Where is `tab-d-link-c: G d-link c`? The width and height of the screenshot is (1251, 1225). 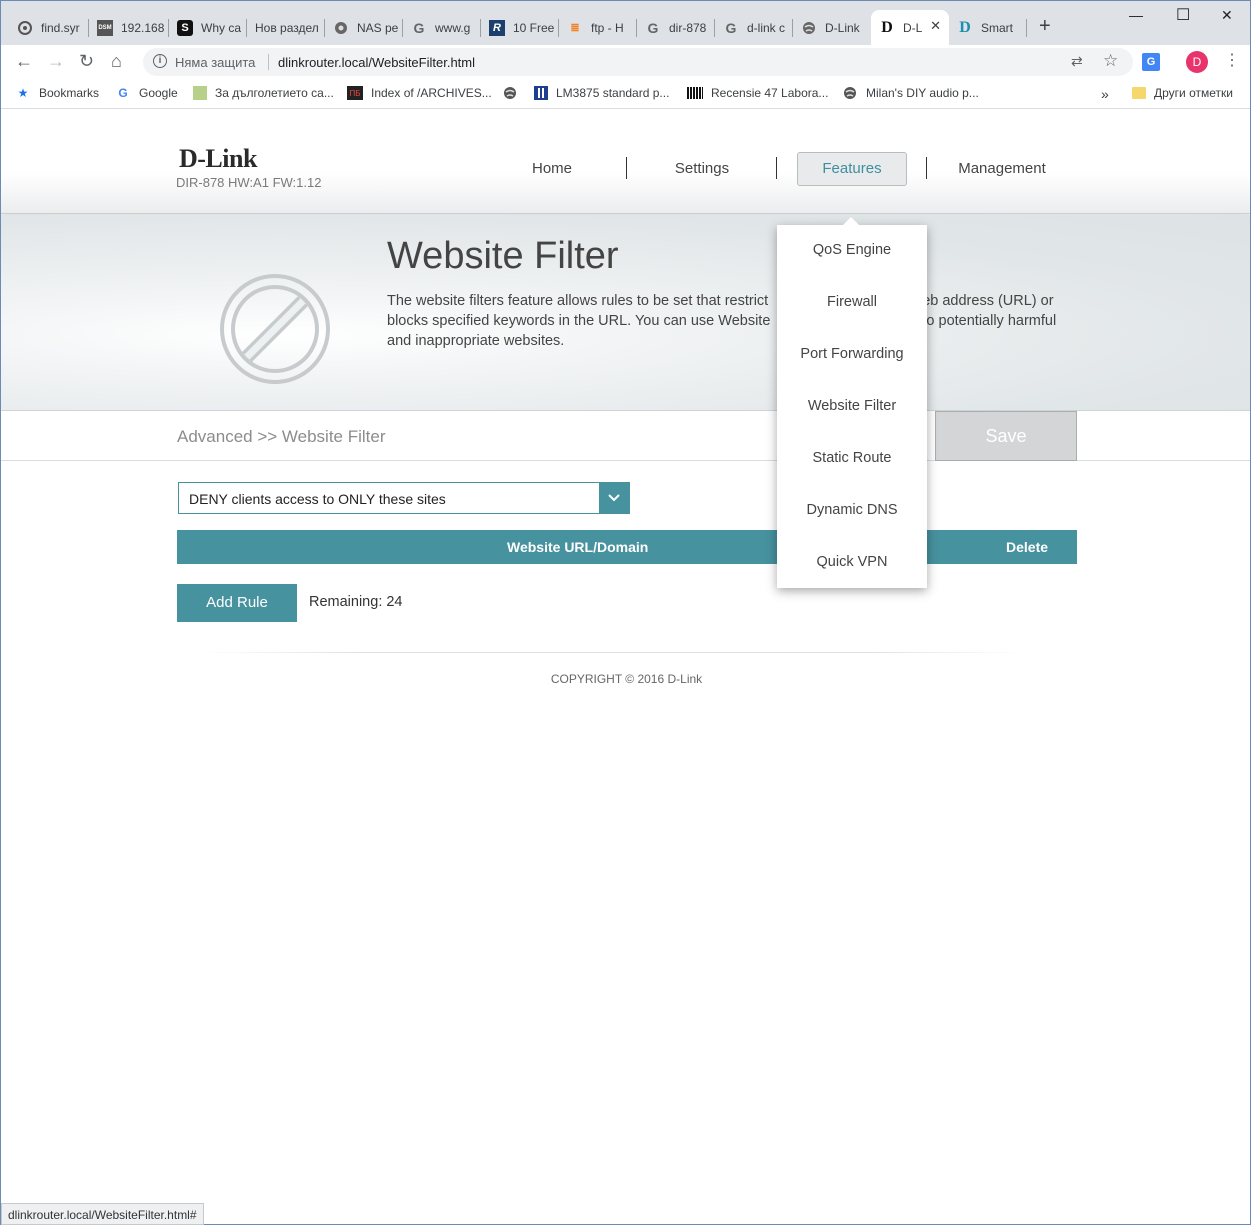 tab-d-link-c: G d-link c is located at coordinates (754, 27).